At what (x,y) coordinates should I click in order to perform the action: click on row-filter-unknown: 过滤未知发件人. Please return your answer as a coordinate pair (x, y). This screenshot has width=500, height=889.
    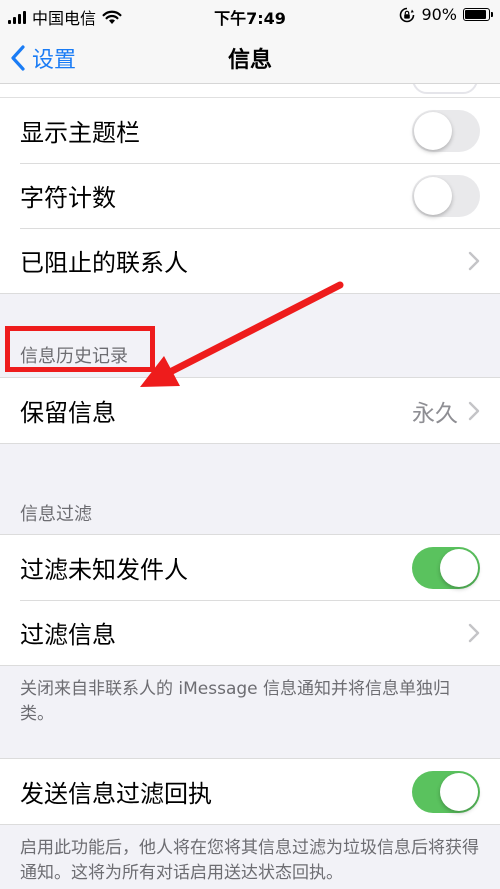
    Looking at the image, I should click on (250, 567).